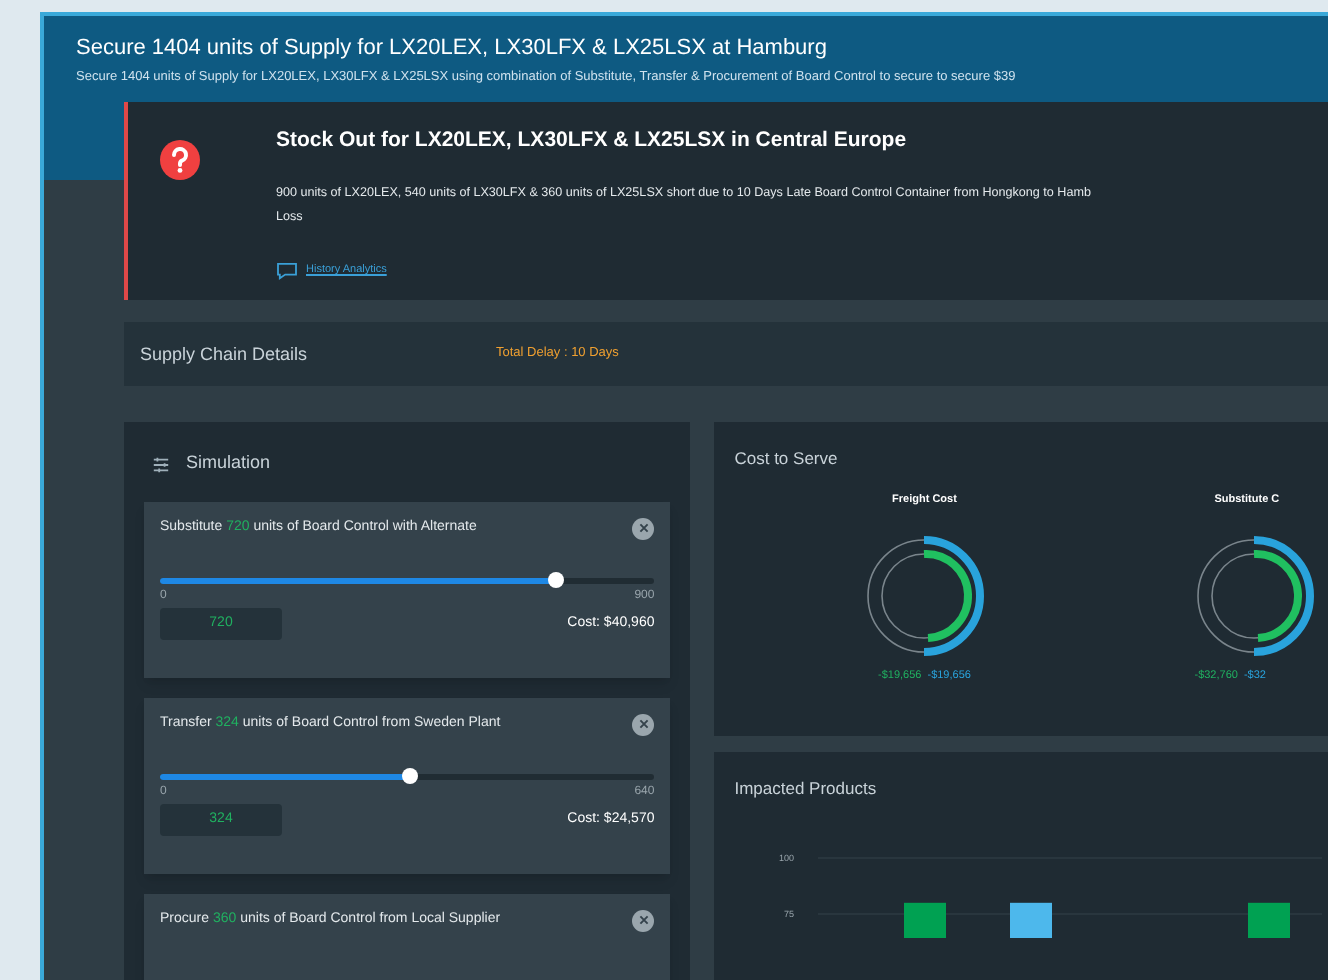  What do you see at coordinates (161, 464) in the screenshot?
I see `sliders-icon` at bounding box center [161, 464].